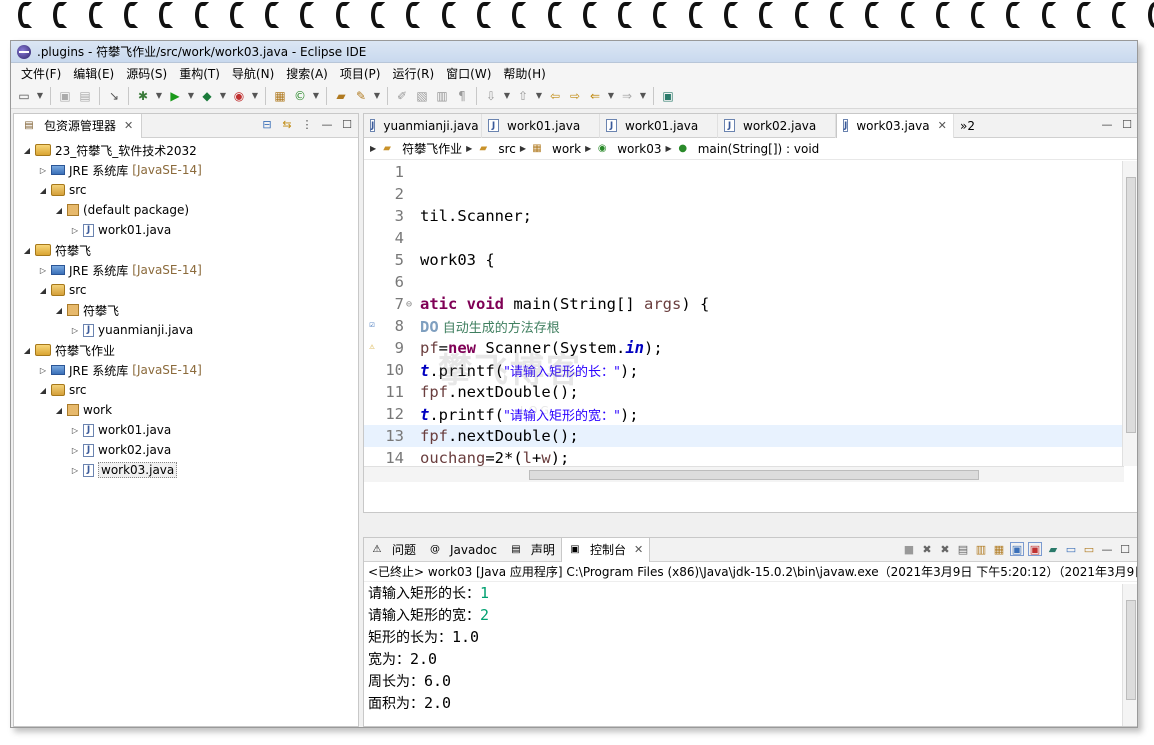  What do you see at coordinates (643, 96) in the screenshot?
I see `forward-dropdown-icon: ▼` at bounding box center [643, 96].